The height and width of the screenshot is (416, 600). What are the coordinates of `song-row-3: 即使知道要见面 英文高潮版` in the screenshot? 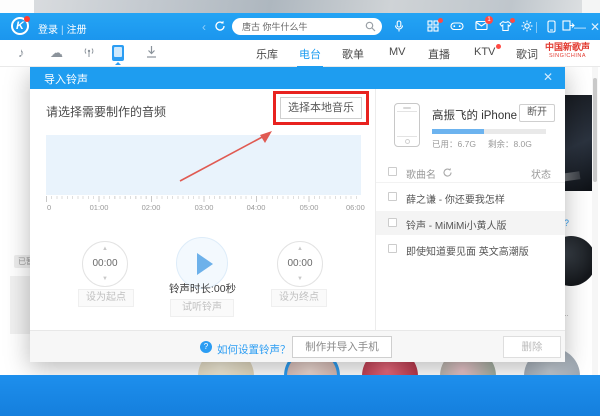 It's located at (470, 249).